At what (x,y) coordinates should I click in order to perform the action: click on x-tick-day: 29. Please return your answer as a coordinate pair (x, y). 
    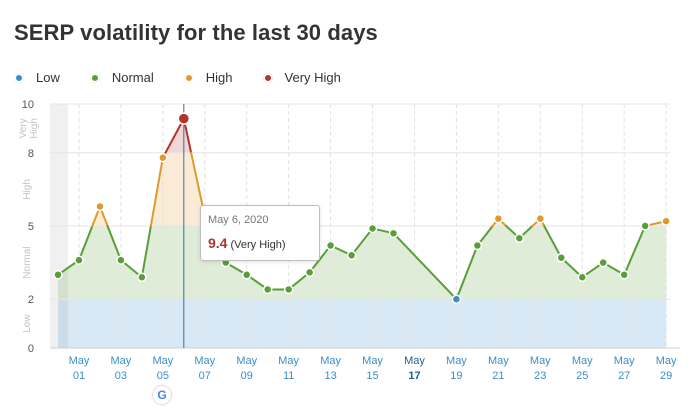
    Looking at the image, I should click on (666, 376).